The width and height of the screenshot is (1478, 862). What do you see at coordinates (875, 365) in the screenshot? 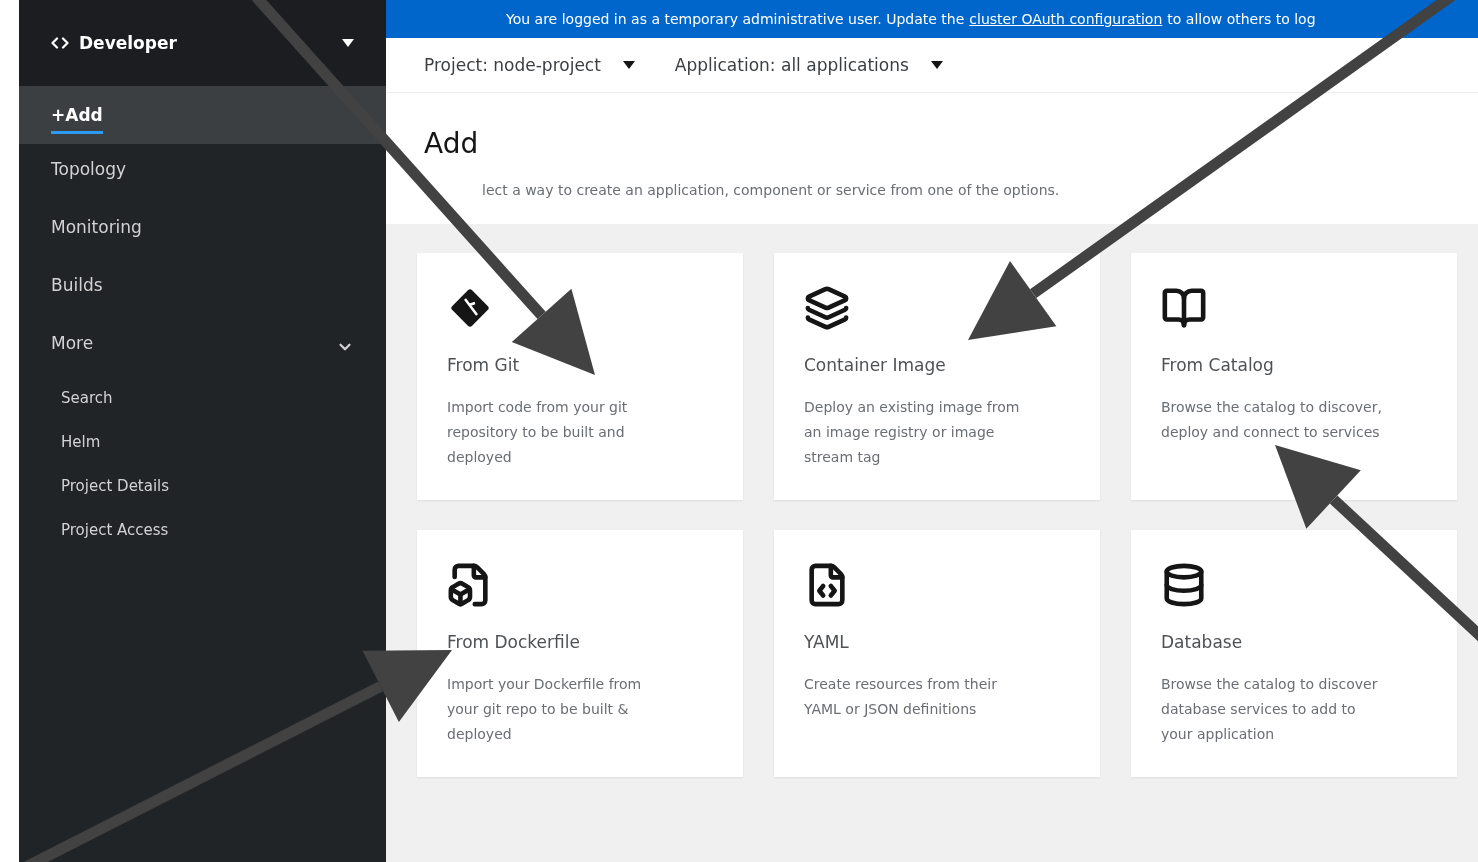
I see `card-title: Container Image` at bounding box center [875, 365].